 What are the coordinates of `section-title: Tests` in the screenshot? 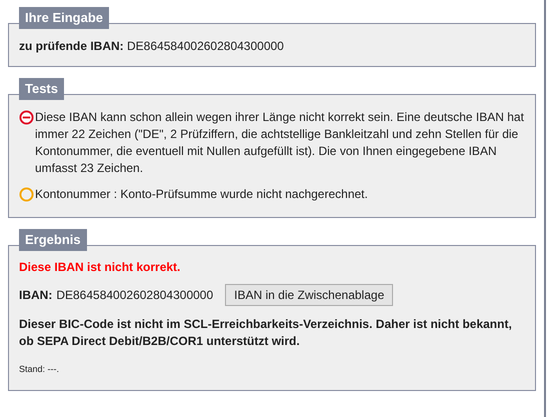 It's located at (41, 89).